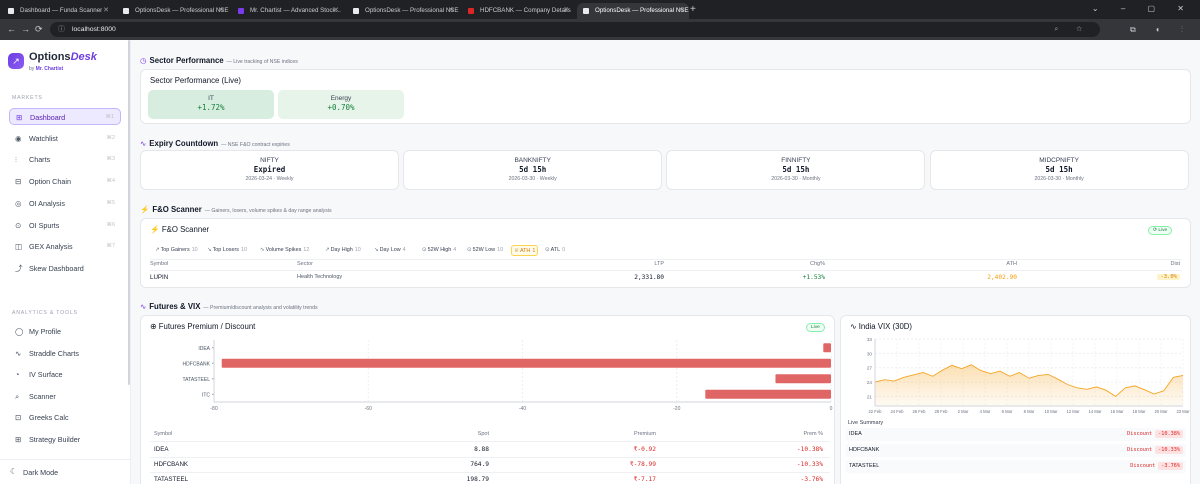  Describe the element at coordinates (305, 264) in the screenshot. I see `fo-column-header: Sector` at that location.